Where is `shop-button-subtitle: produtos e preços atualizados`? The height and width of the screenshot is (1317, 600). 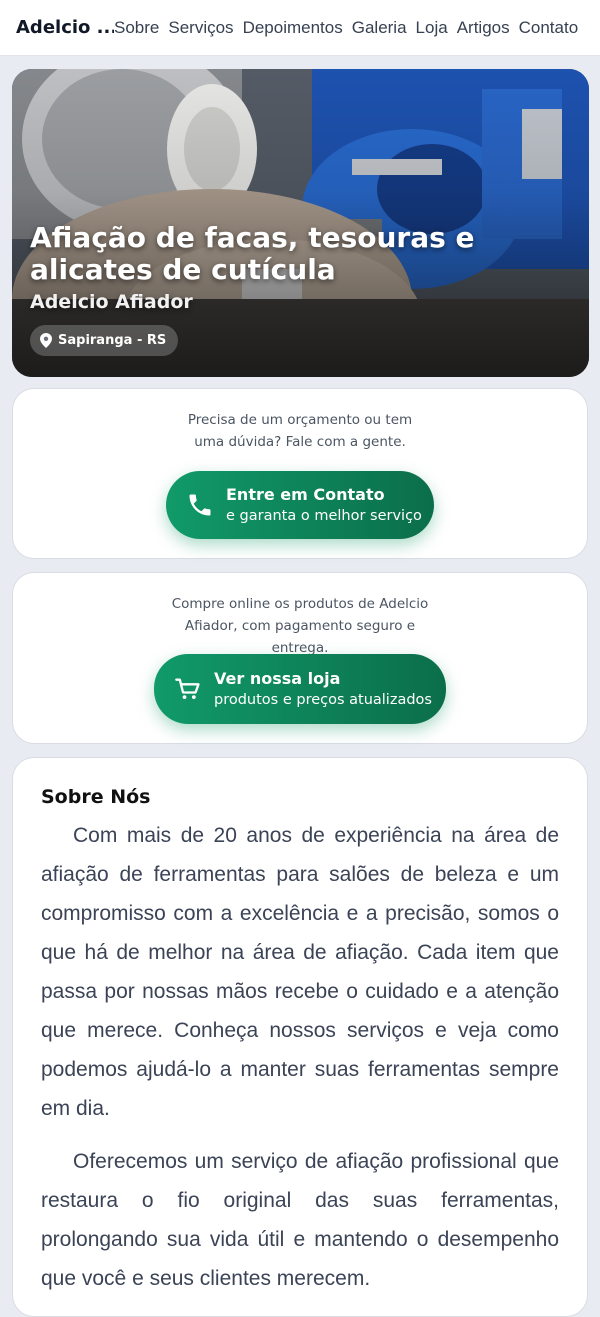
shop-button-subtitle: produtos e preços atualizados is located at coordinates (323, 700).